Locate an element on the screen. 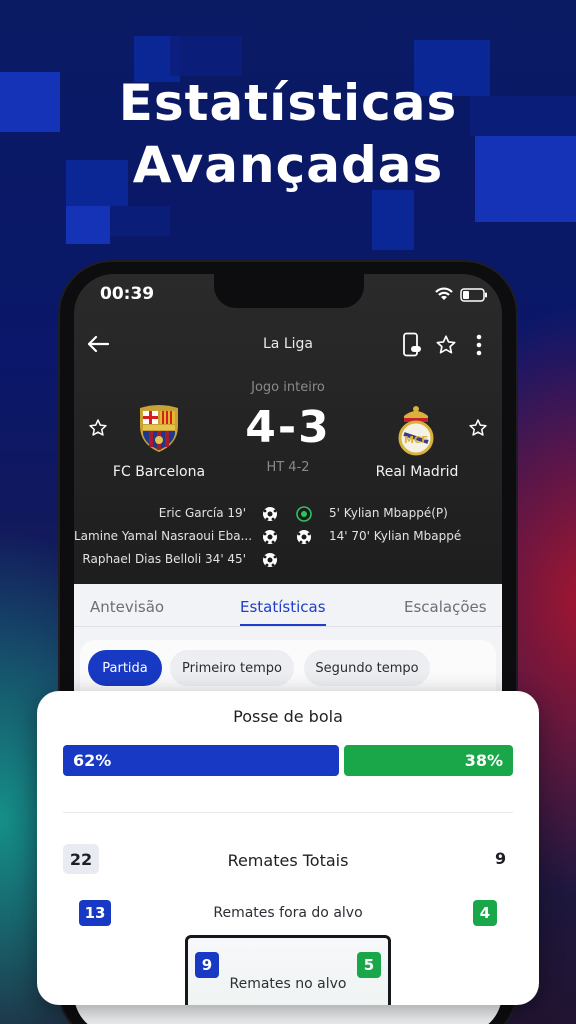 This screenshot has width=576, height=1024. card-divider is located at coordinates (288, 812).